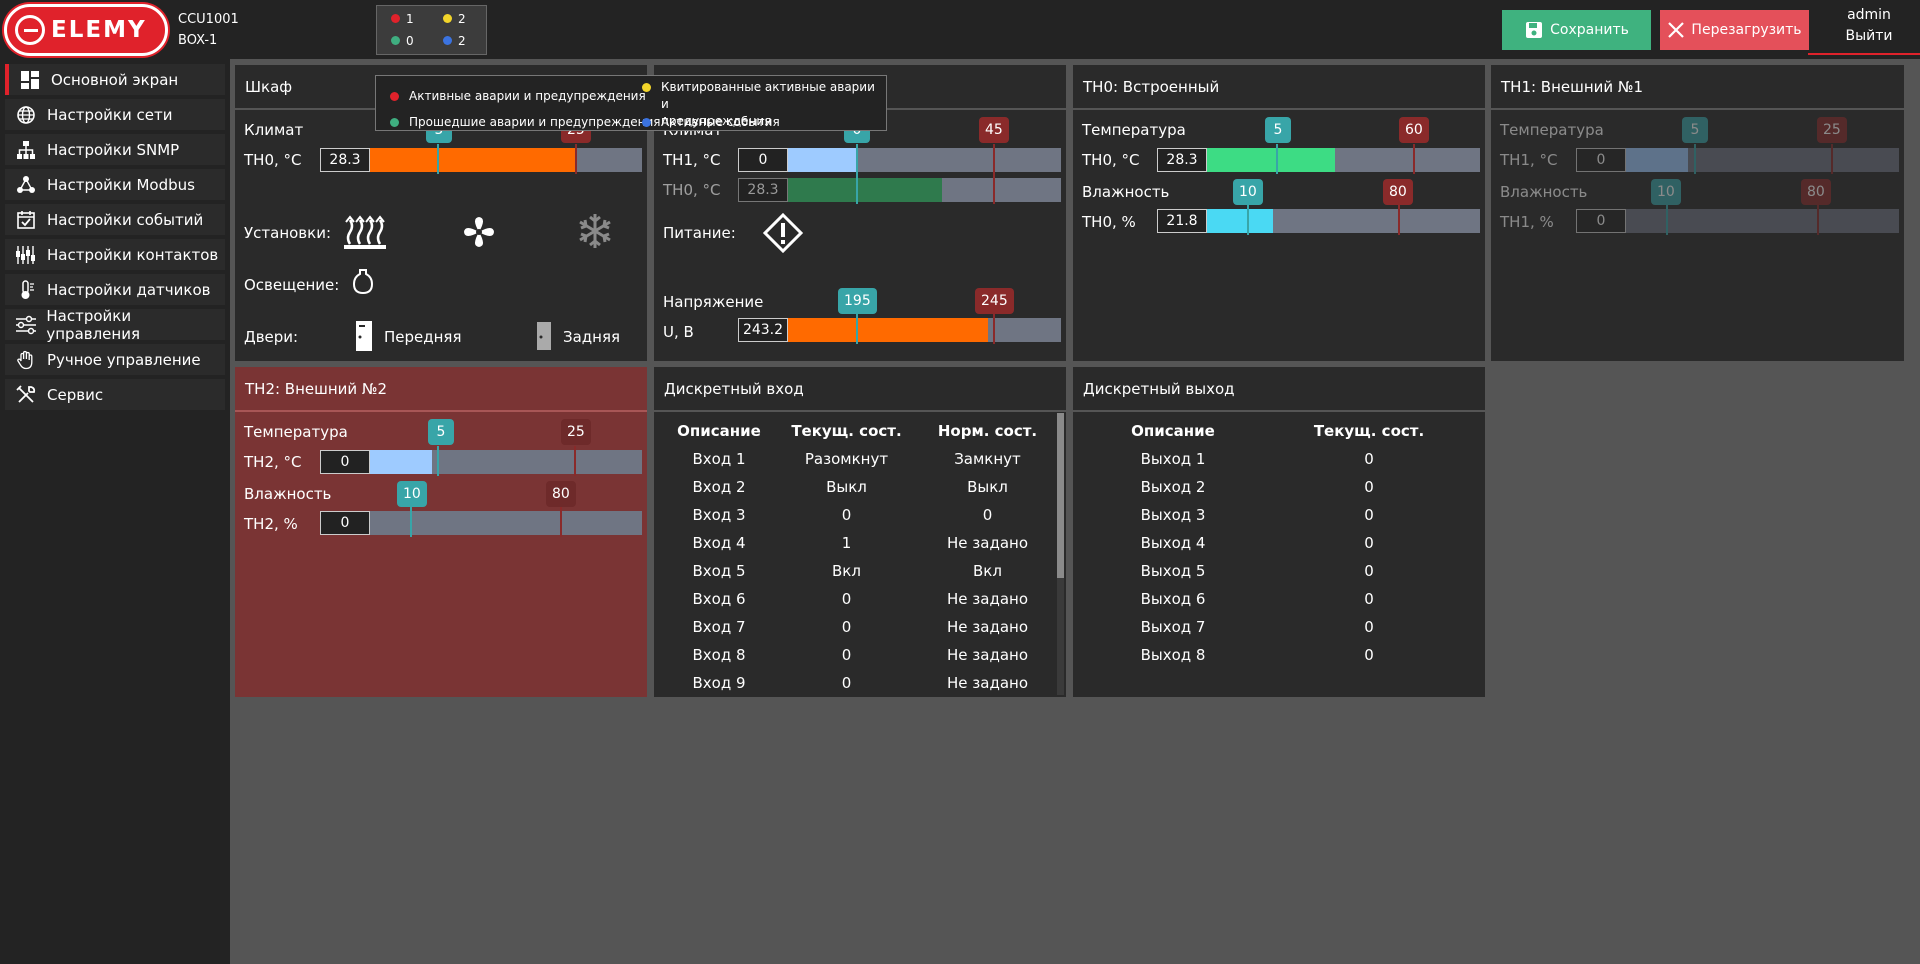 This screenshot has height=964, width=1920. Describe the element at coordinates (115, 394) in the screenshot. I see `sidebar-item-service: Сервис` at that location.